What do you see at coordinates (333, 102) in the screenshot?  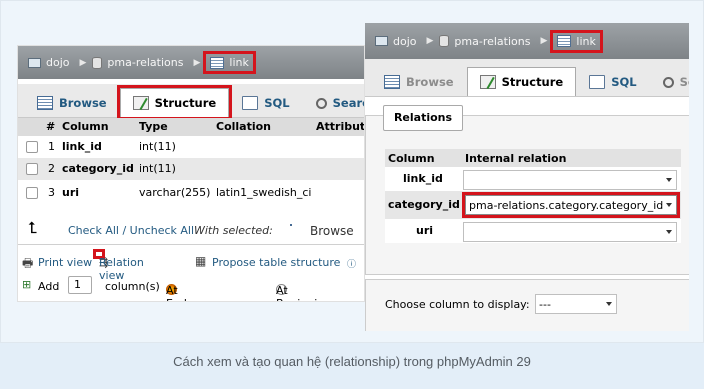 I see `tab-search: Search` at bounding box center [333, 102].